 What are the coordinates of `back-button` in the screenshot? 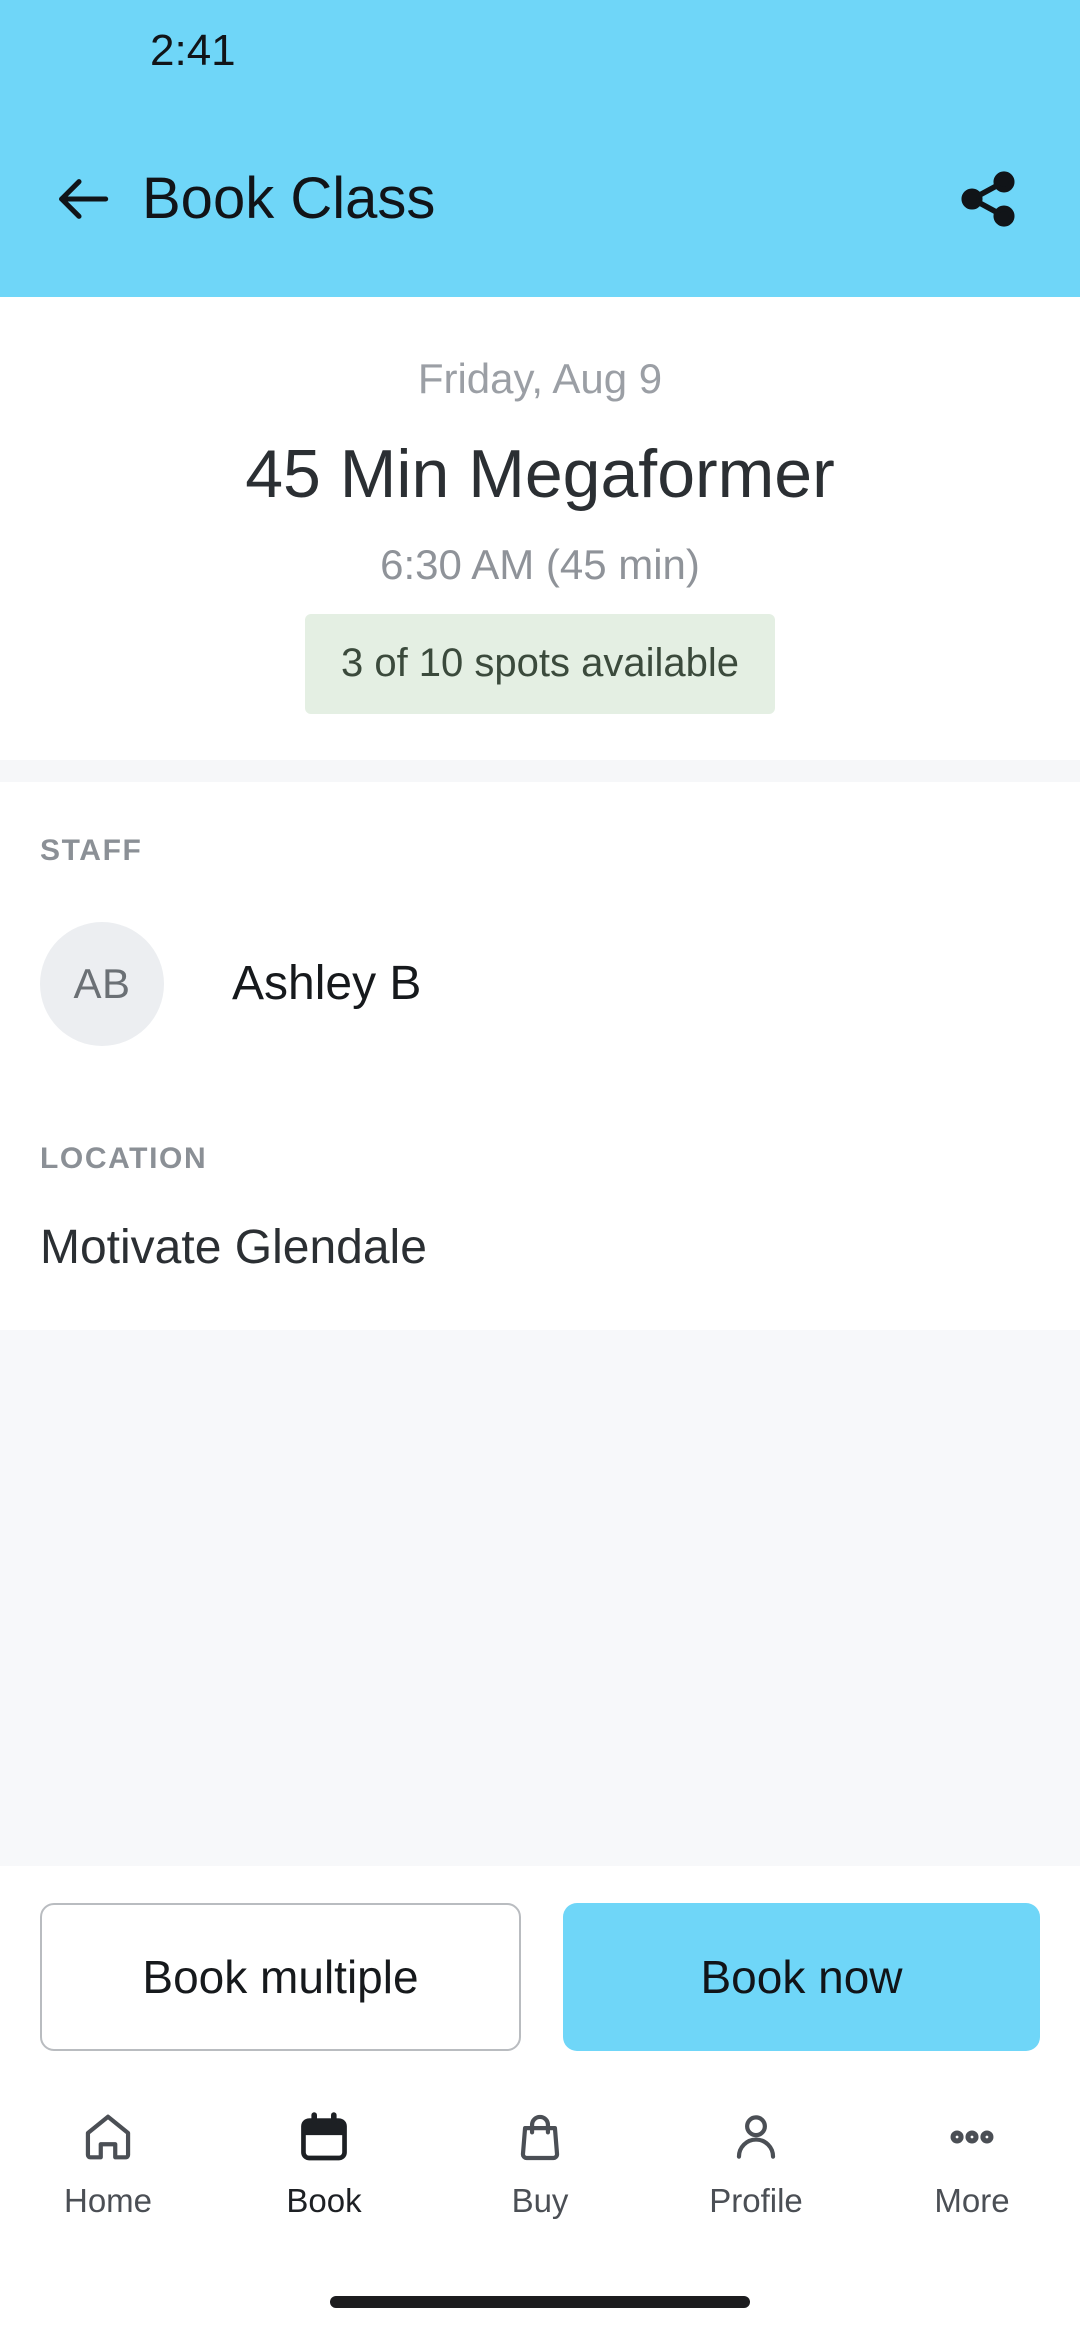 It's located at (83, 199).